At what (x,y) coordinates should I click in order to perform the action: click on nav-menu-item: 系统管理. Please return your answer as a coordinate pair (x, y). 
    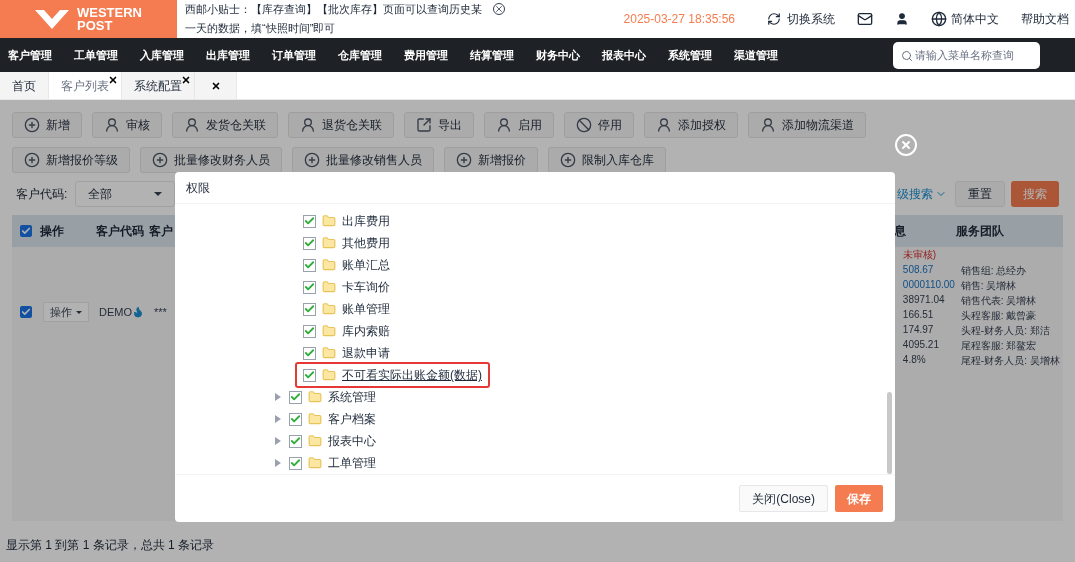
    Looking at the image, I should click on (690, 55).